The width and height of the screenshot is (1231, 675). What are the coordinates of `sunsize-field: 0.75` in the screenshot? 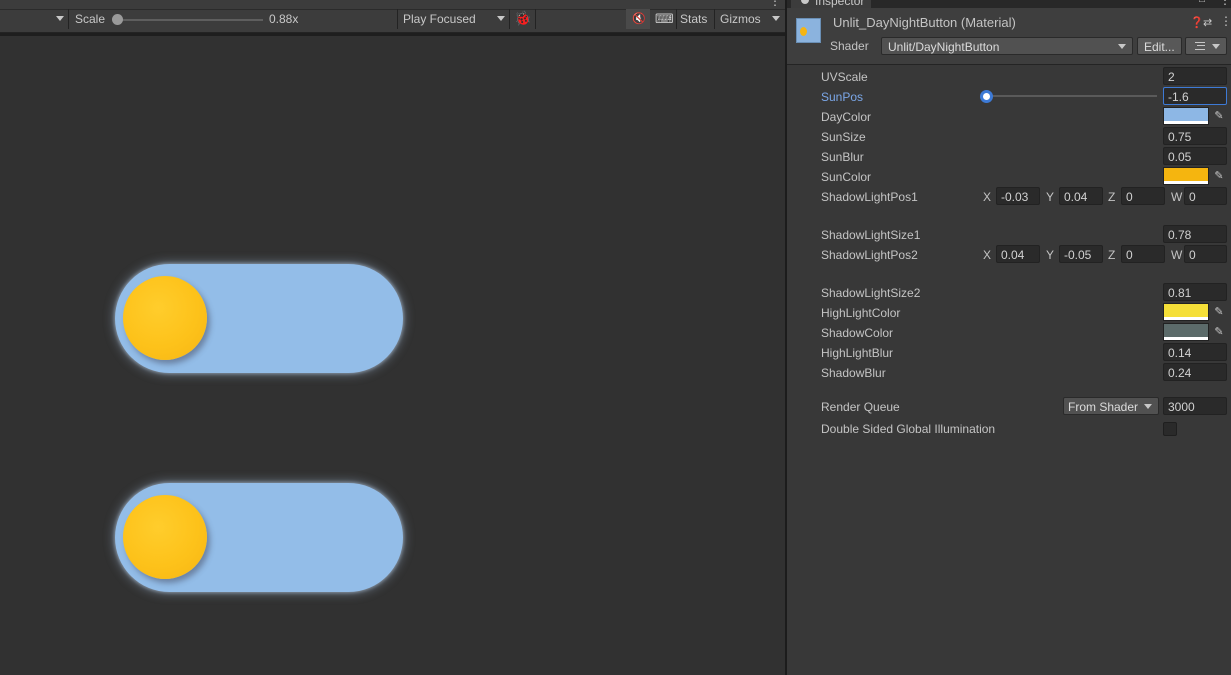 It's located at (1195, 136).